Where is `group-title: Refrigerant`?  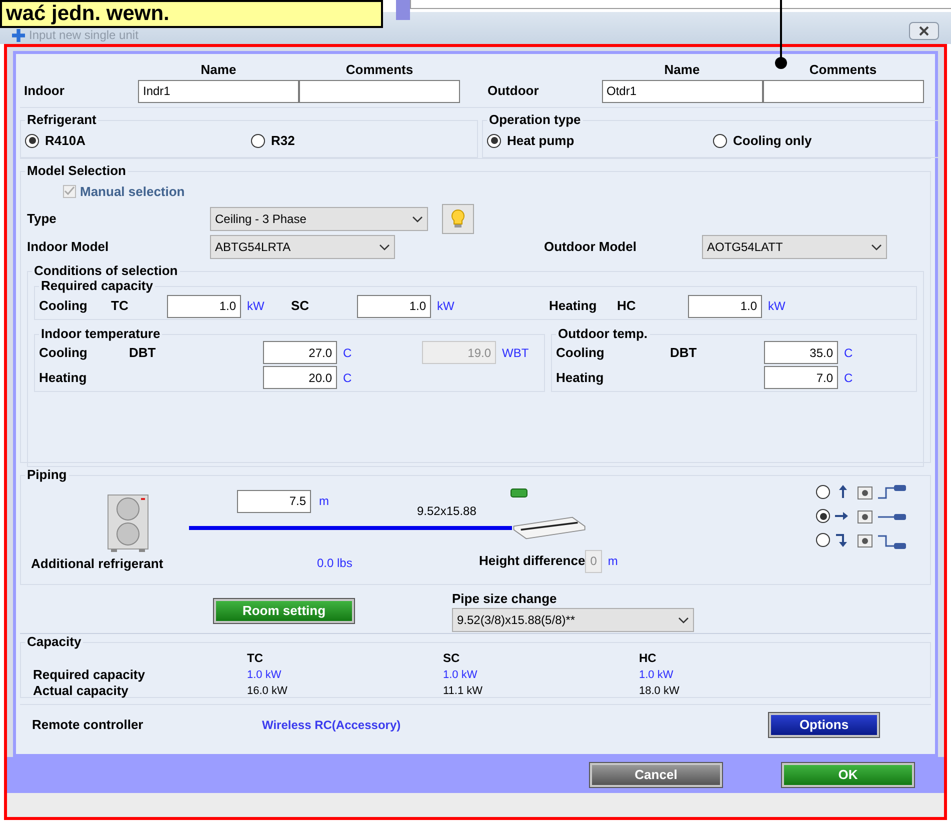 group-title: Refrigerant is located at coordinates (61, 120).